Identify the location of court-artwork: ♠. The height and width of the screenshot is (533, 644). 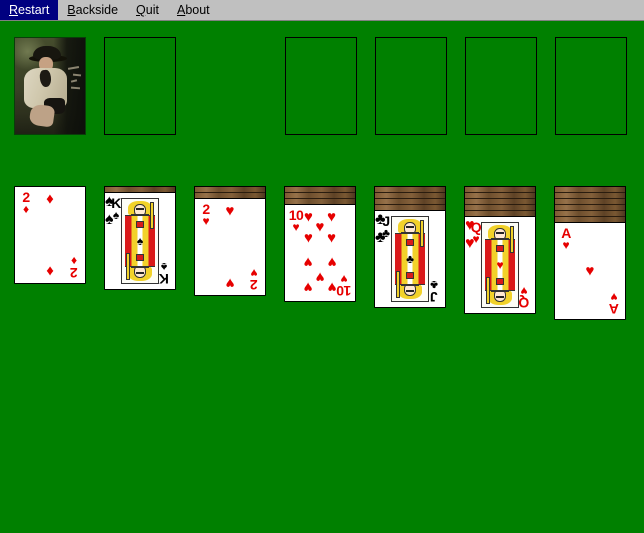
(140, 241).